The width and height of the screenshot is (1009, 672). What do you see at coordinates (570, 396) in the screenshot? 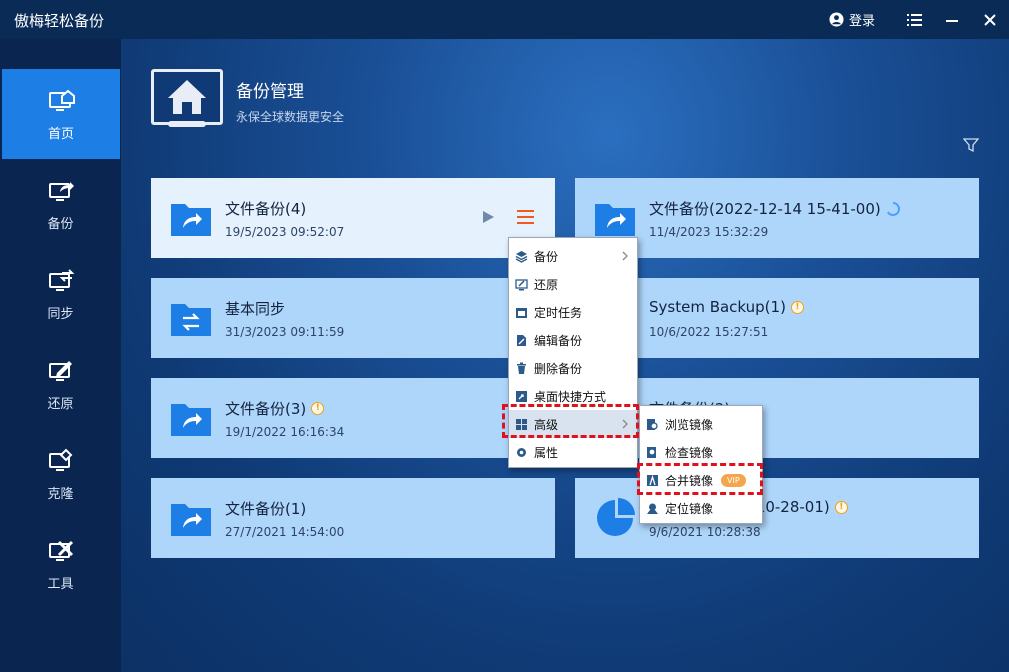
I see `menu-item-label: 桌面快捷方式` at bounding box center [570, 396].